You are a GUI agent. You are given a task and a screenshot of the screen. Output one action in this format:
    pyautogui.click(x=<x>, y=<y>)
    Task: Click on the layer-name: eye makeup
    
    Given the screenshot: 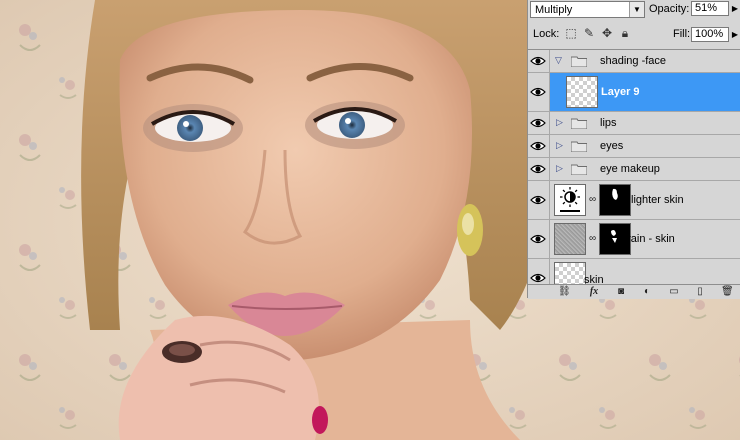 What is the action you would take?
    pyautogui.click(x=630, y=169)
    